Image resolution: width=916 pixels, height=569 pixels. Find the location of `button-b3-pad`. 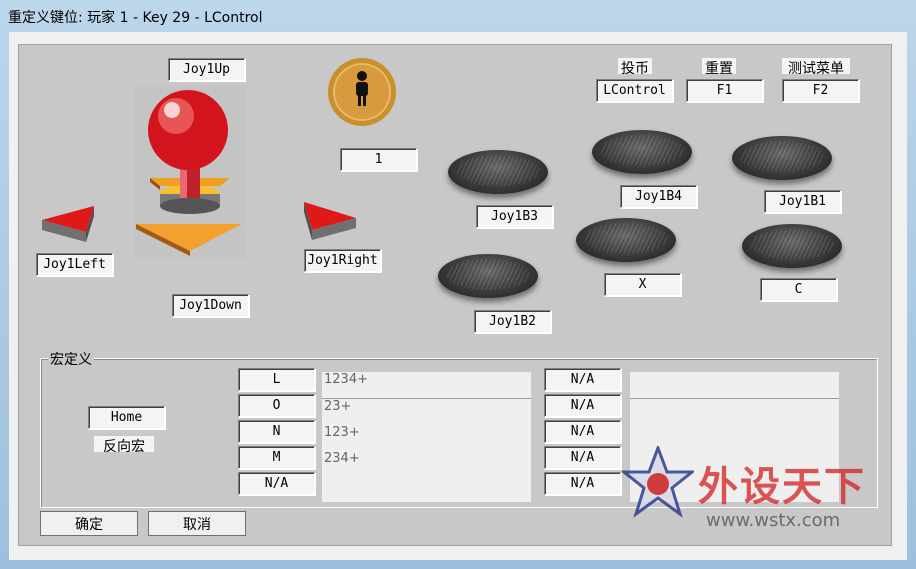

button-b3-pad is located at coordinates (498, 172).